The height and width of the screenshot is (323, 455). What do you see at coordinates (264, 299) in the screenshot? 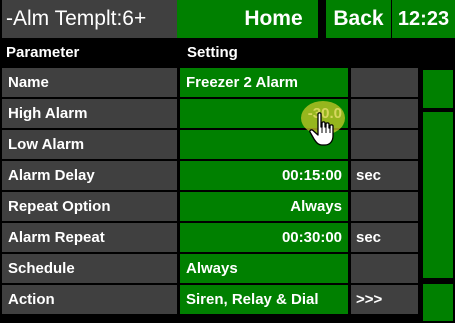
I see `setting-value-action: Siren, Relay & Dial` at bounding box center [264, 299].